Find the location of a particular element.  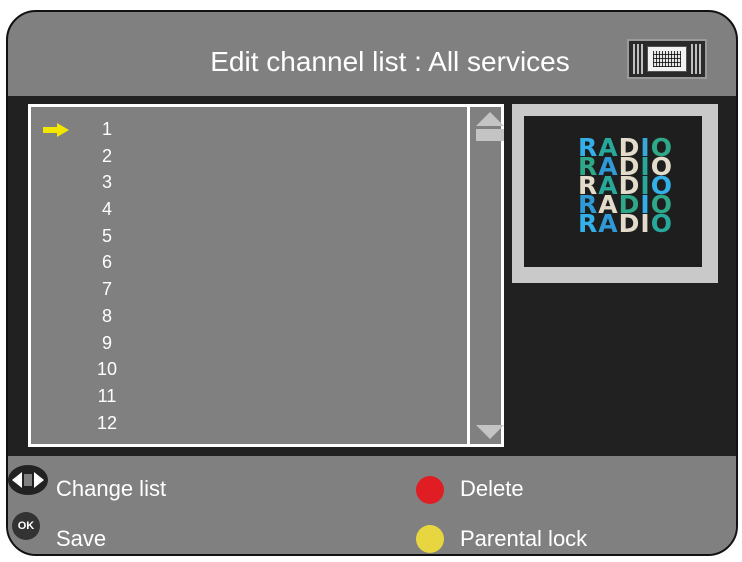

tv-icon-right-bars is located at coordinates (696, 59).